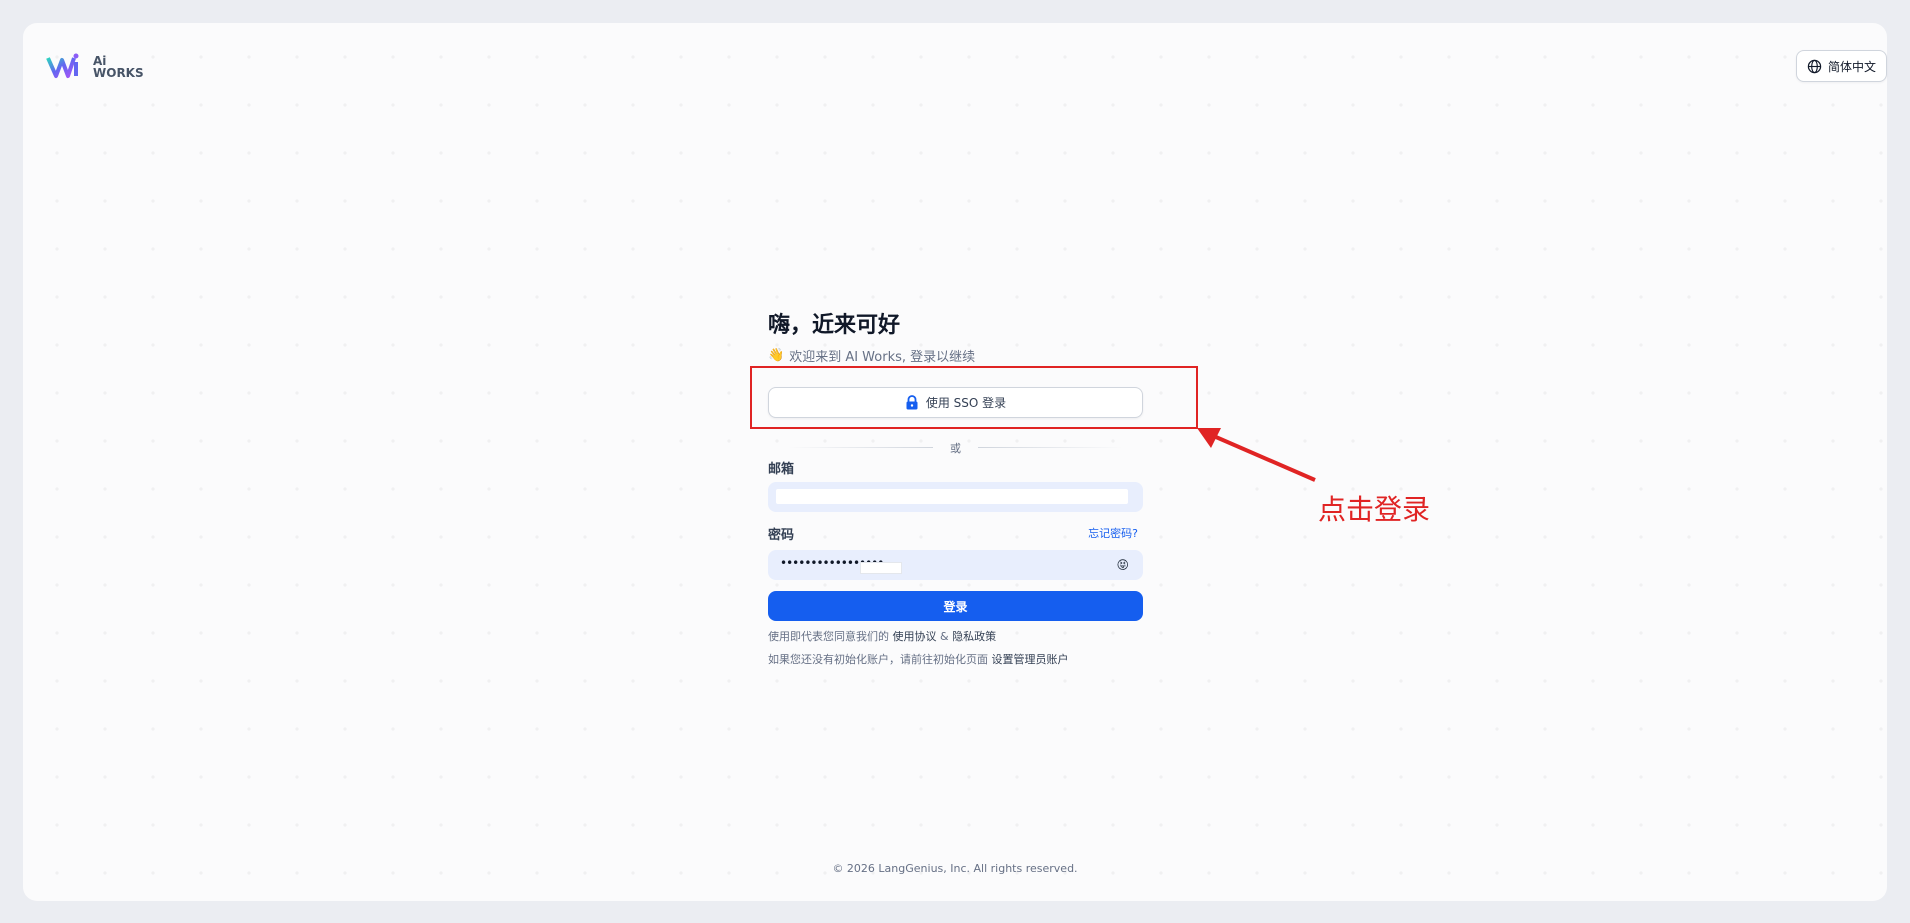 The width and height of the screenshot is (1910, 923). I want to click on init-account-text: 如果您还没有初始化账户，请前往初始化页面 设置管理员账户, so click(918, 659).